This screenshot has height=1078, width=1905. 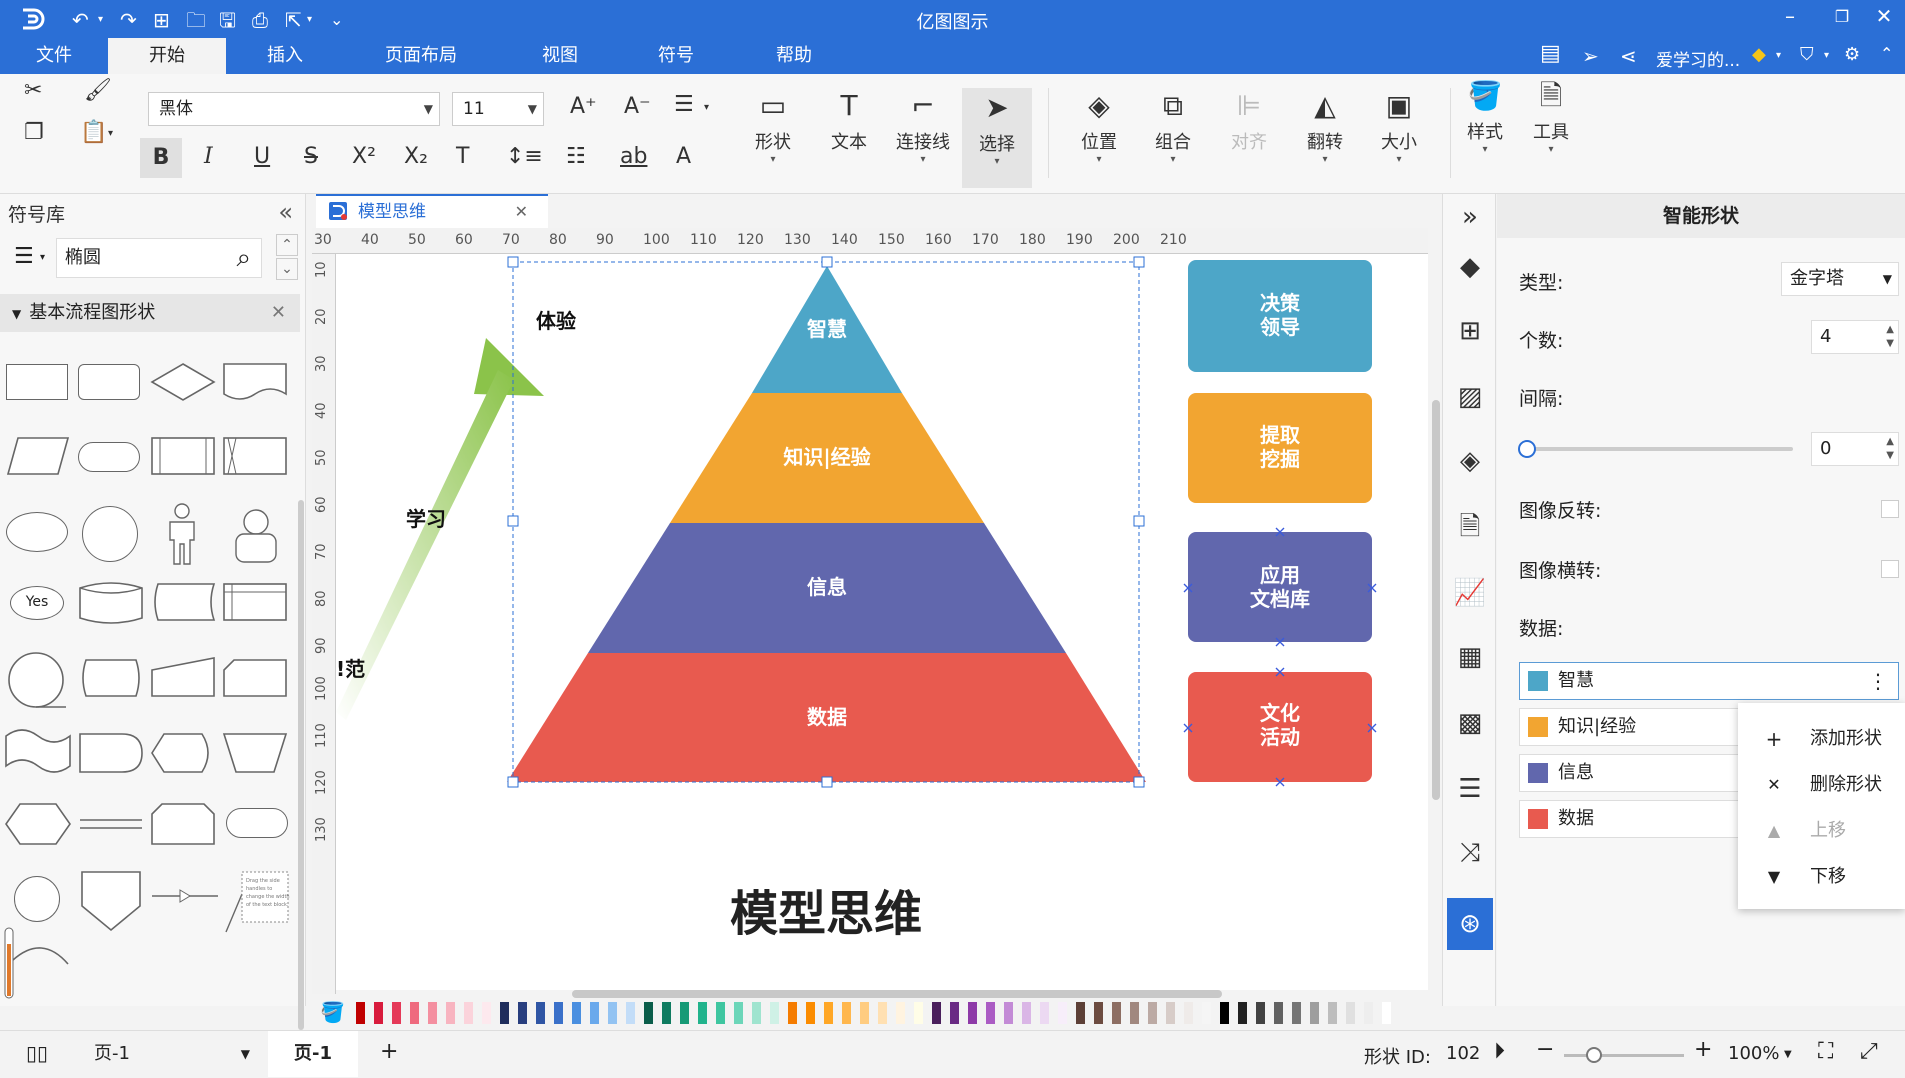 I want to click on flip-button: ◭ 翻转 ▾, so click(x=1325, y=125).